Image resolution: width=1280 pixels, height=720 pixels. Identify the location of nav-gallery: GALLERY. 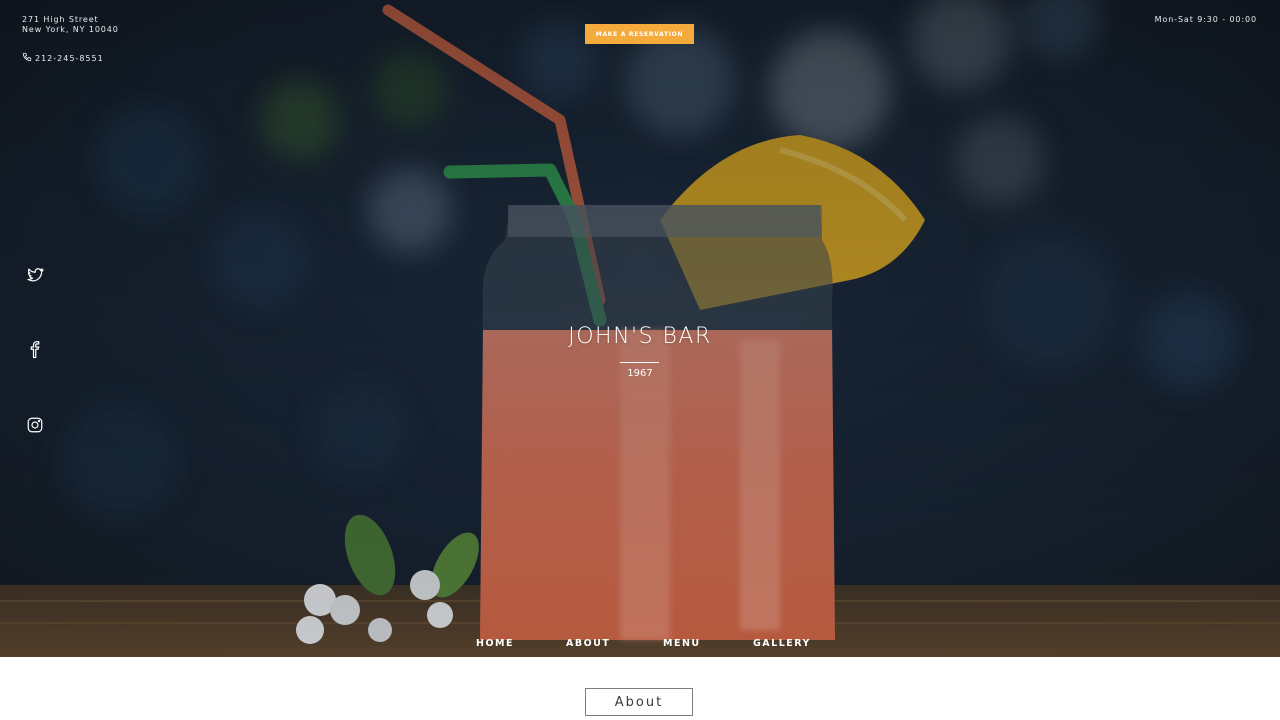
(782, 643).